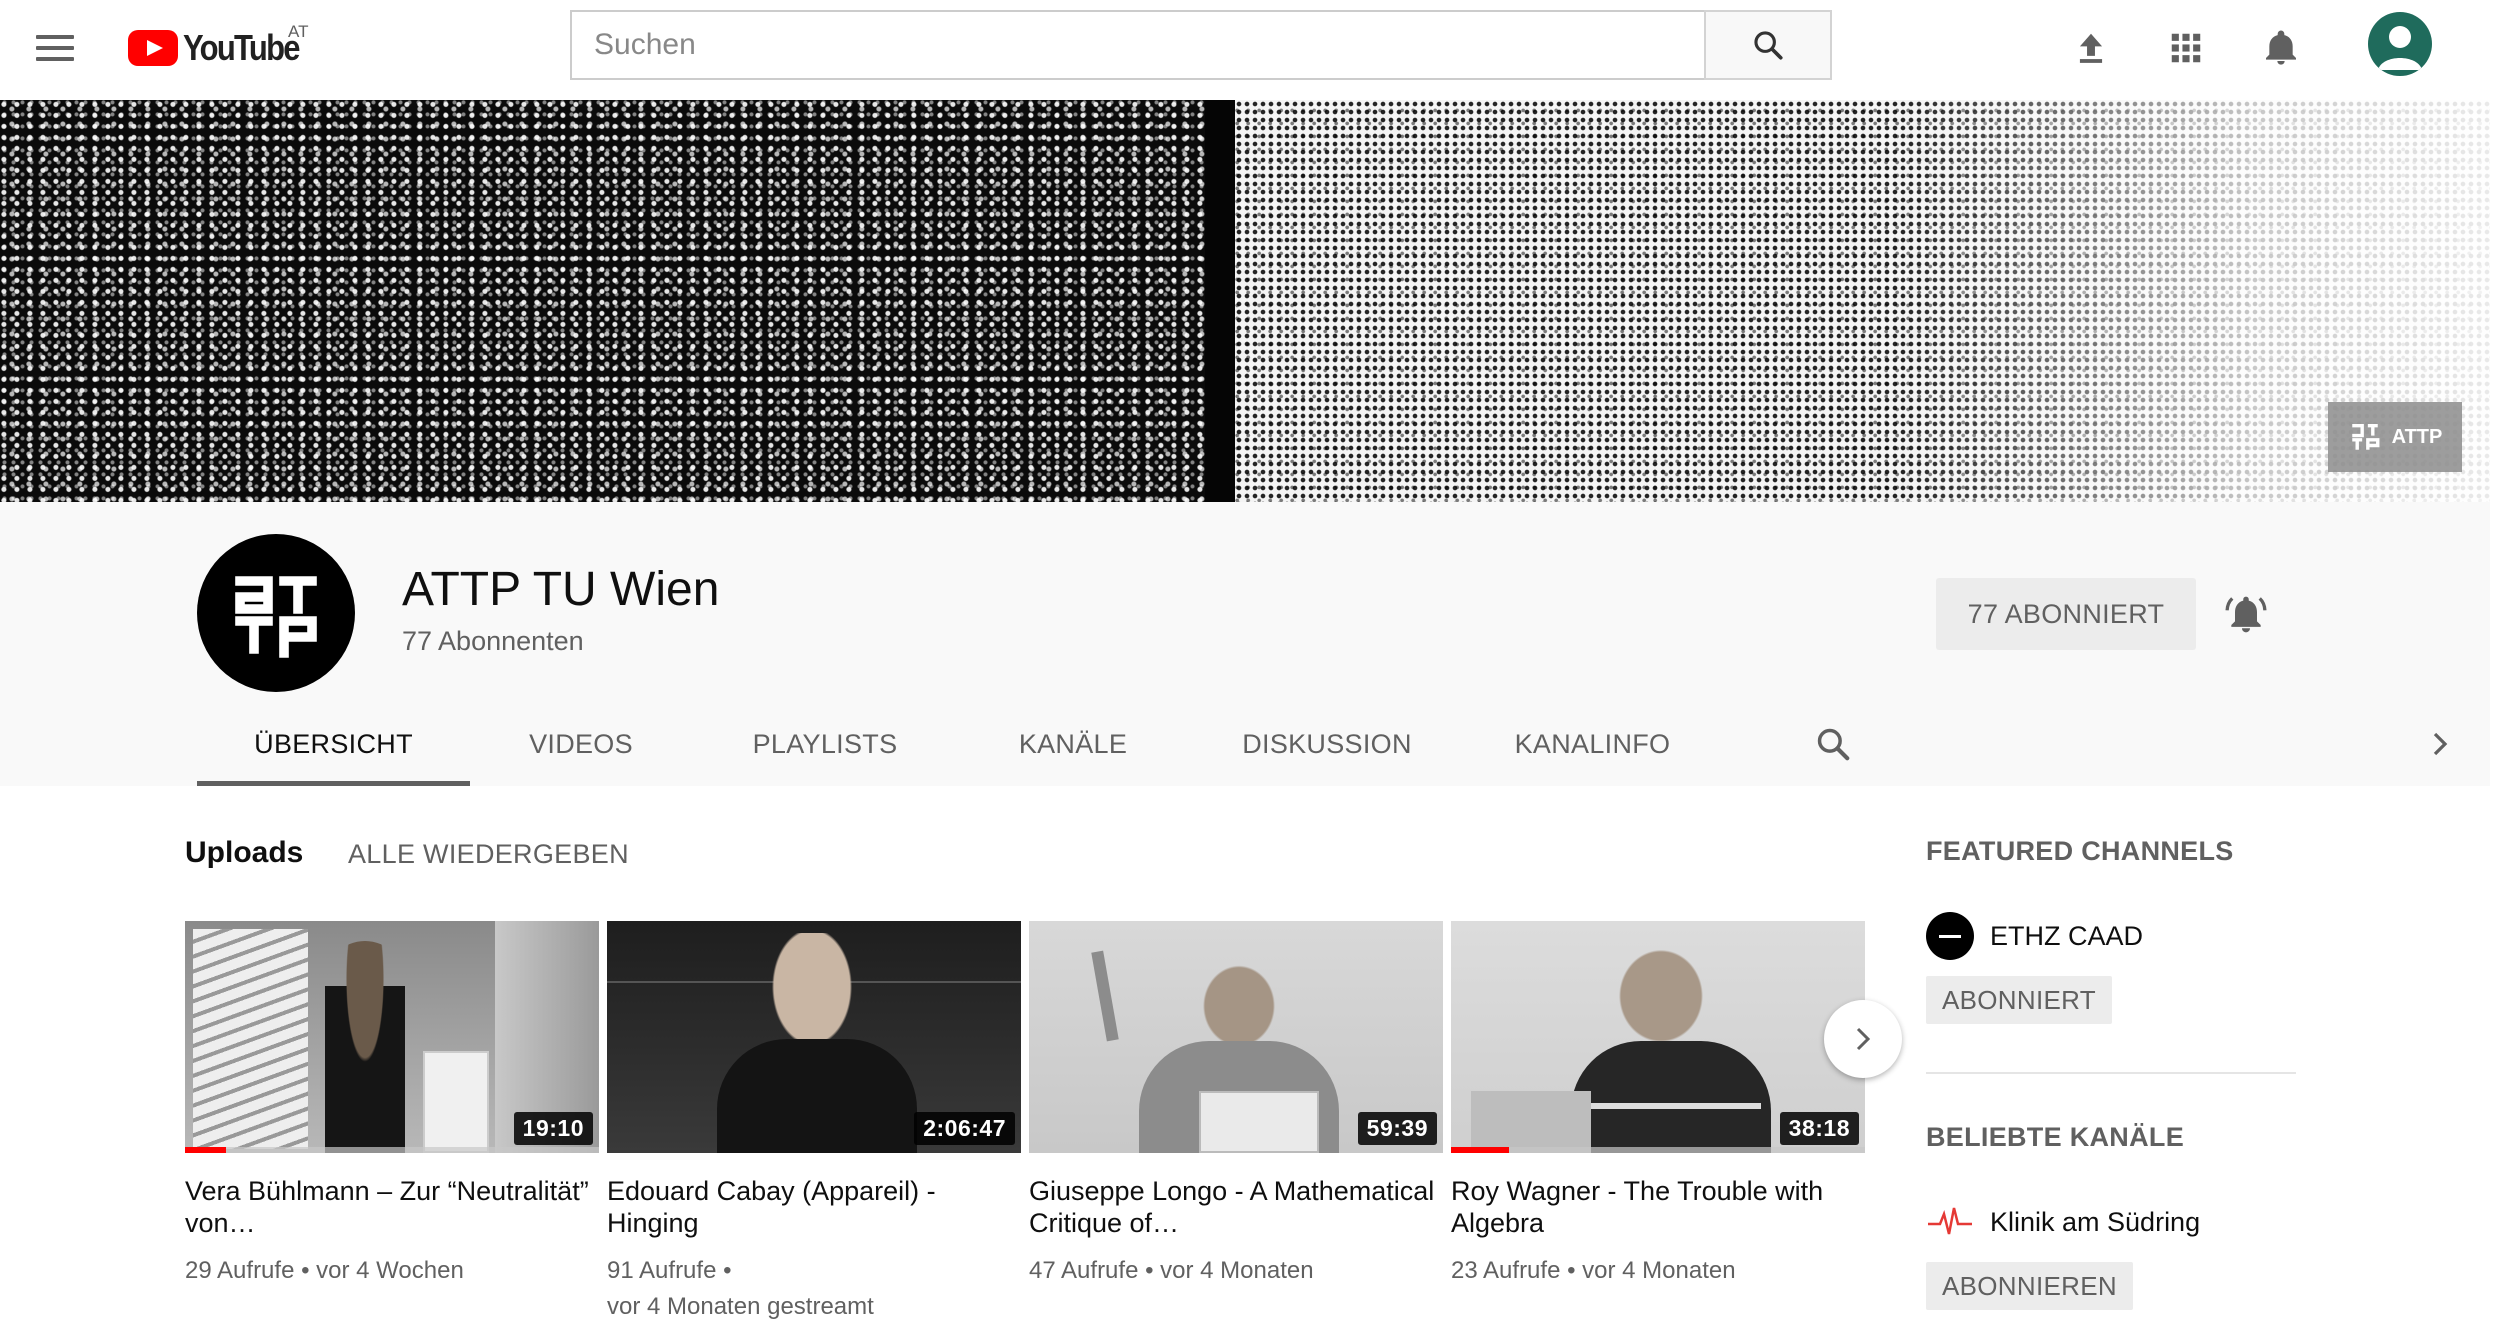 The width and height of the screenshot is (2500, 1331). Describe the element at coordinates (2080, 851) in the screenshot. I see `featured-channels-heading: FEATURED CHANNELS` at that location.